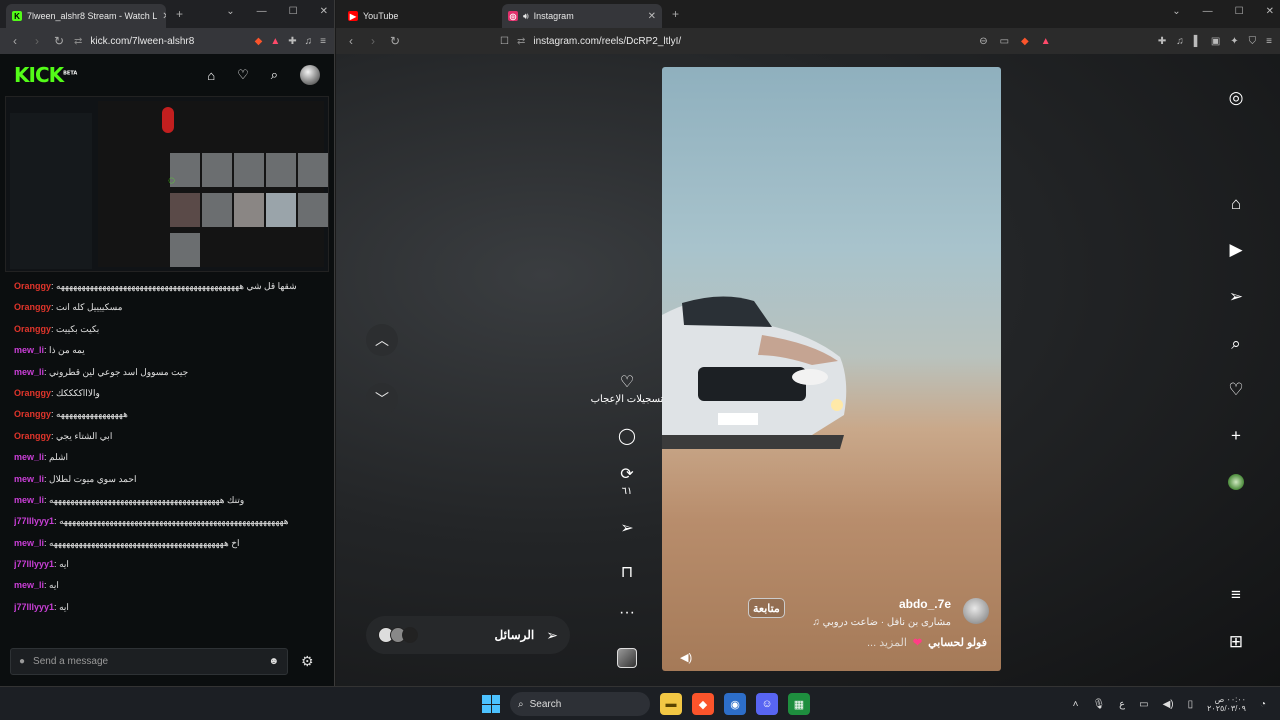 The image size is (1280, 720). I want to click on tab-kick: K 7lween_alshr8 Stream - Watch L ✕, so click(86, 16).